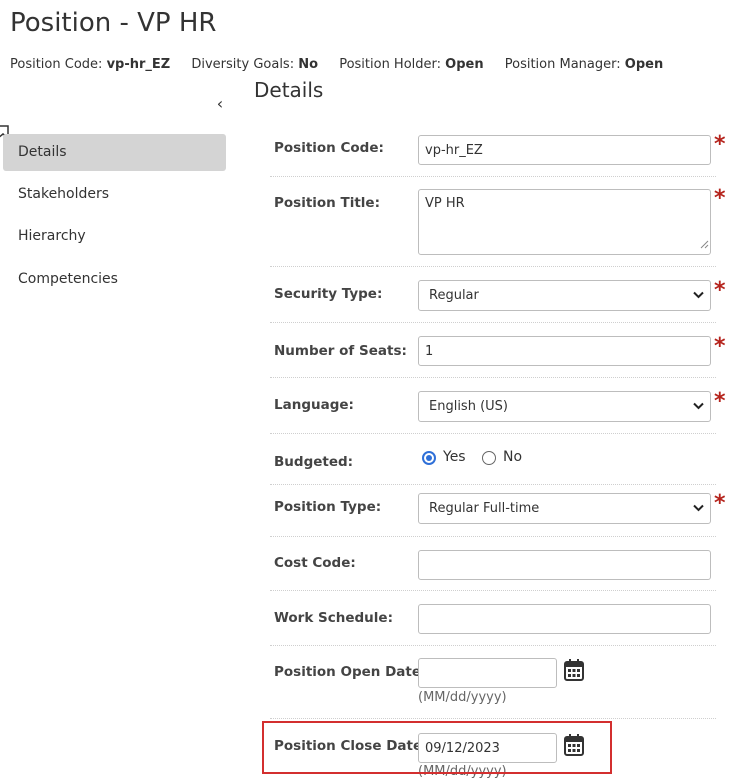  I want to click on budgeted-no-label: No, so click(512, 457).